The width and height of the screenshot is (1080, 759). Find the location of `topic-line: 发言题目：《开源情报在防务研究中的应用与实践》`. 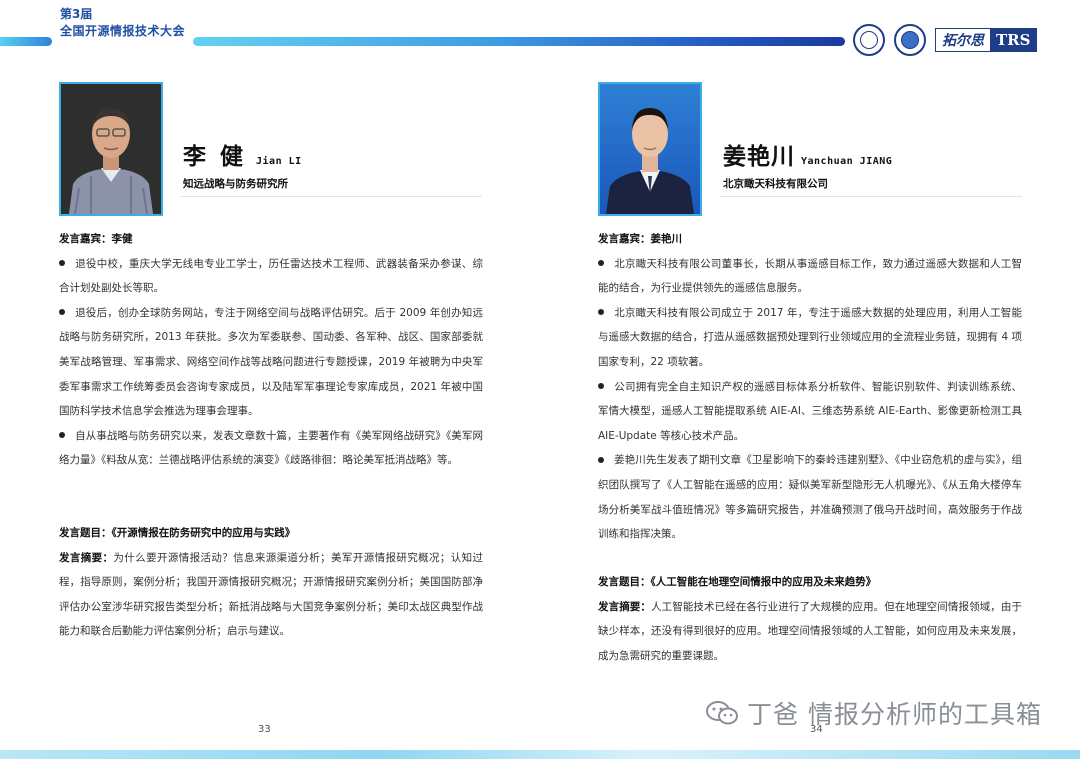

topic-line: 发言题目：《开源情报在防务研究中的应用与实践》 is located at coordinates (271, 533).